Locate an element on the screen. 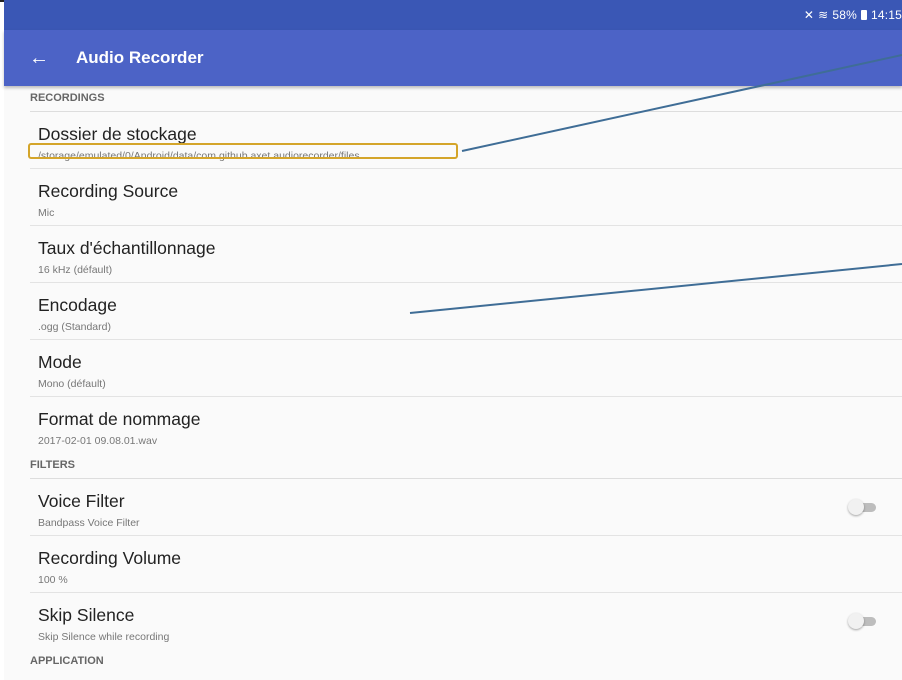  annotation-line-storage is located at coordinates (681, 103).